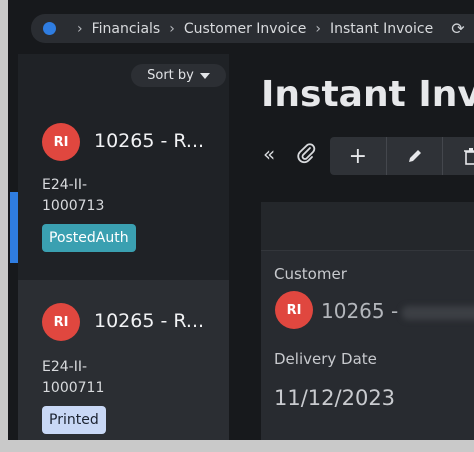 The width and height of the screenshot is (474, 452). I want to click on status-badge: Printed, so click(74, 420).